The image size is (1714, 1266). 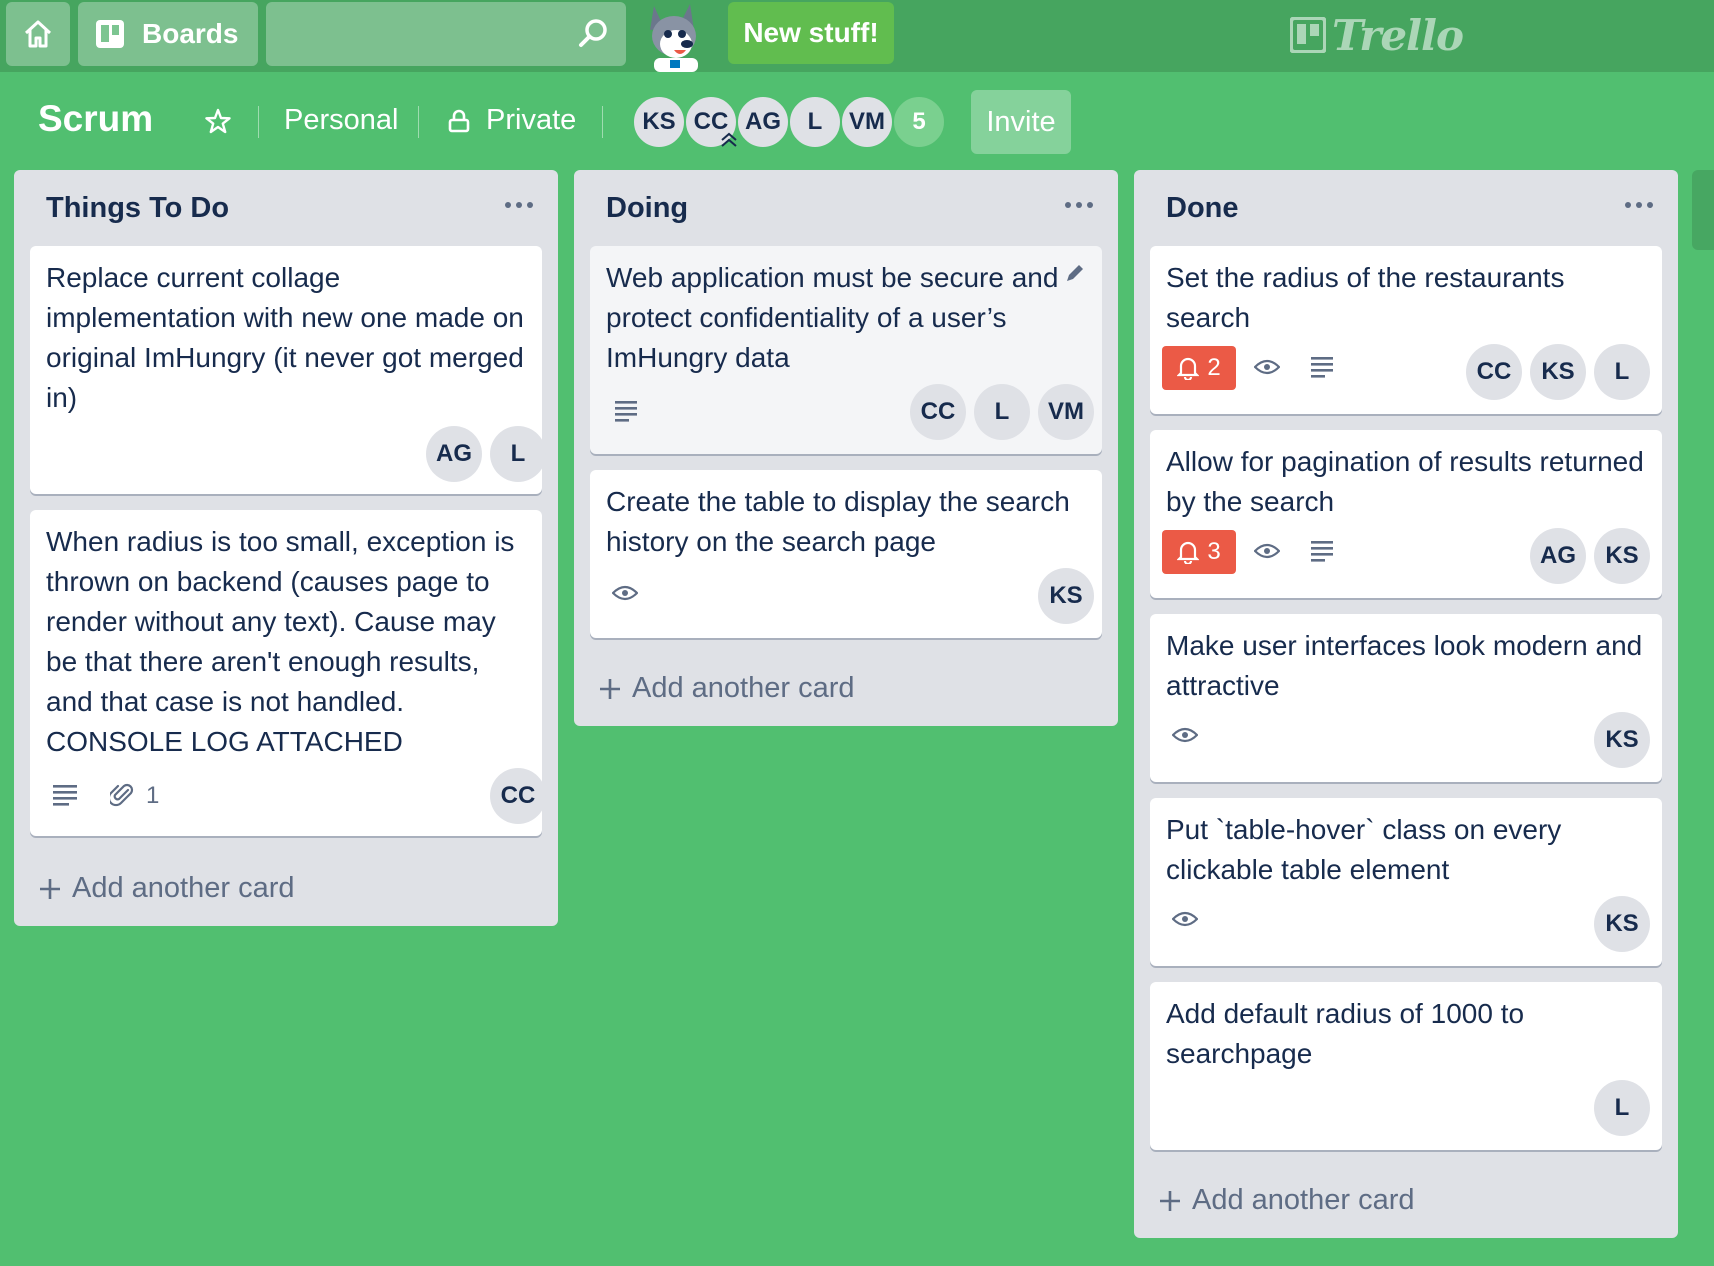 What do you see at coordinates (1021, 122) in the screenshot?
I see `invite-button: Invite` at bounding box center [1021, 122].